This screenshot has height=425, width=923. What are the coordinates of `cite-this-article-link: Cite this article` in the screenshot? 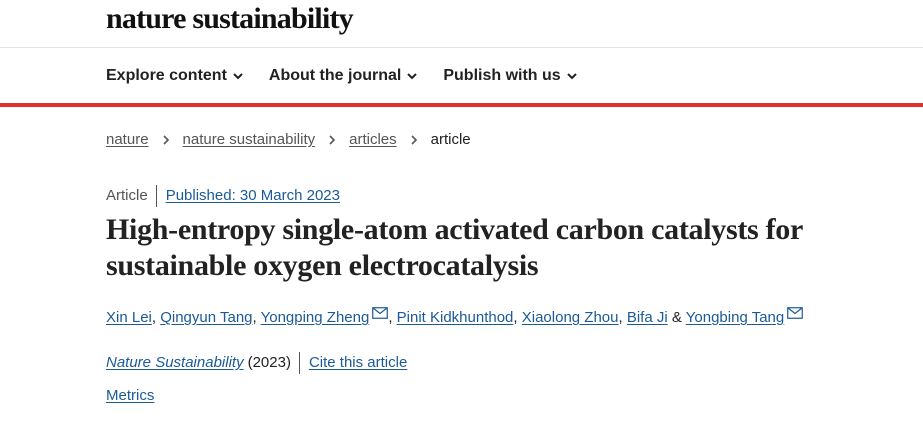 It's located at (358, 363).